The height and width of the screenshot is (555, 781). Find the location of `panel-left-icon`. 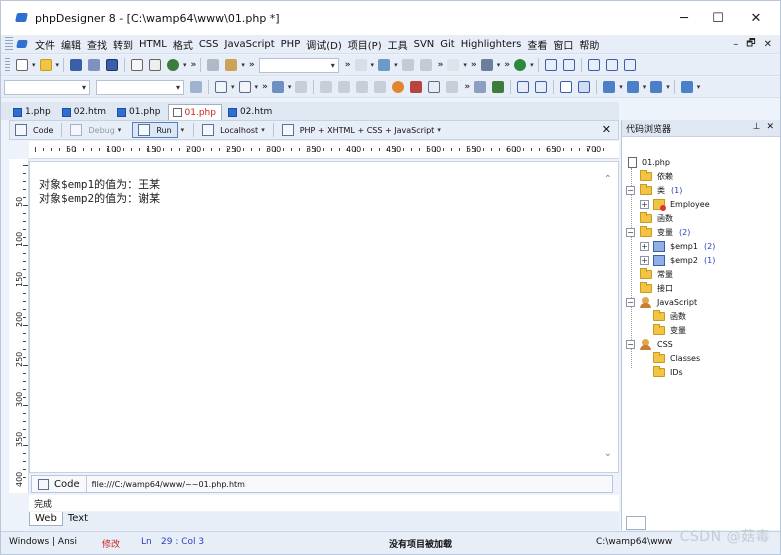

panel-left-icon is located at coordinates (551, 65).